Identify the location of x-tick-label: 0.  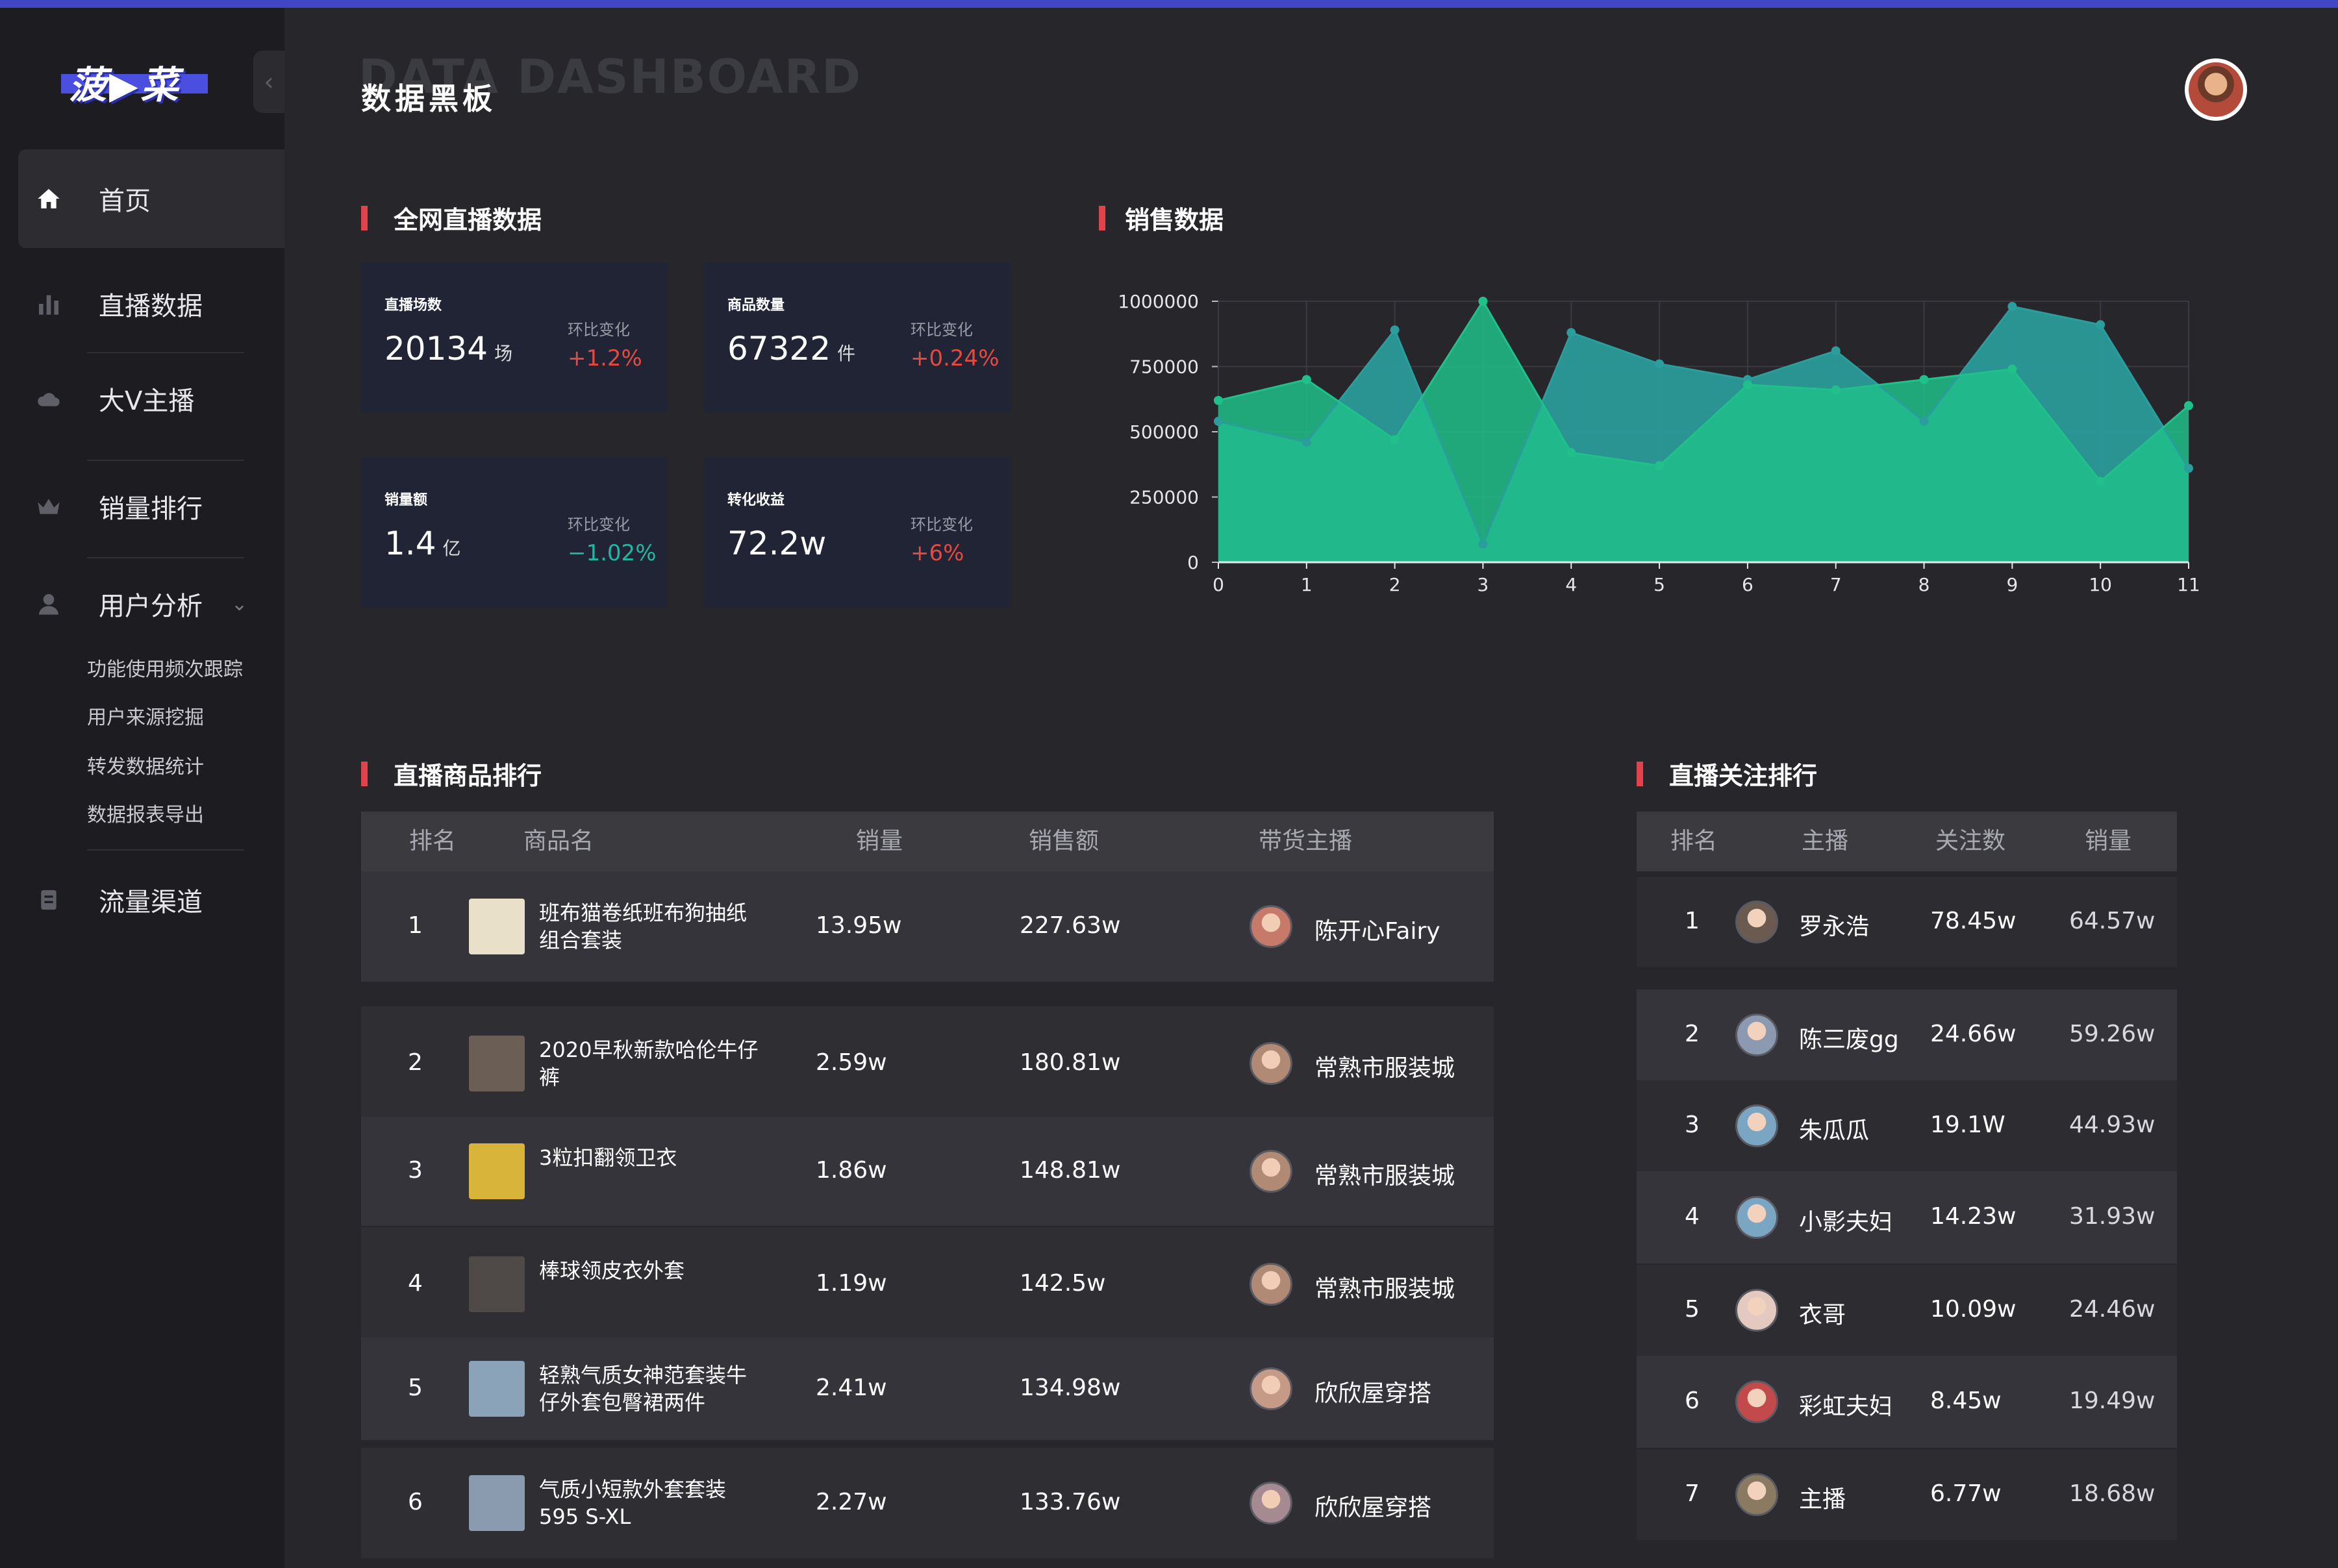
(1218, 584).